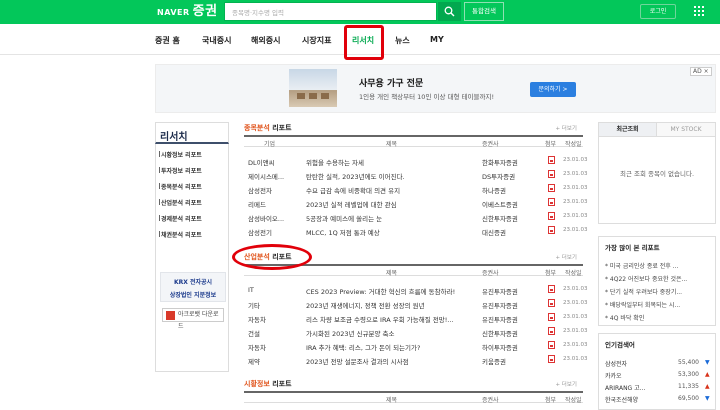  Describe the element at coordinates (313, 88) in the screenshot. I see `office-furniture-image` at that location.